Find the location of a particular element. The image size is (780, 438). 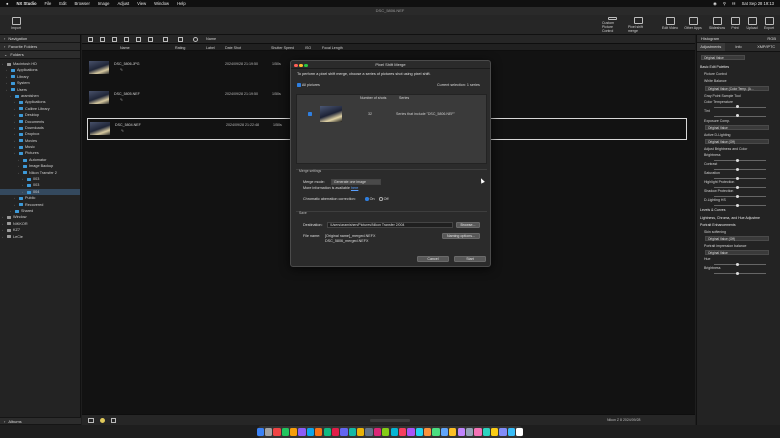

col-date-shot: Date Shot is located at coordinates (233, 48).